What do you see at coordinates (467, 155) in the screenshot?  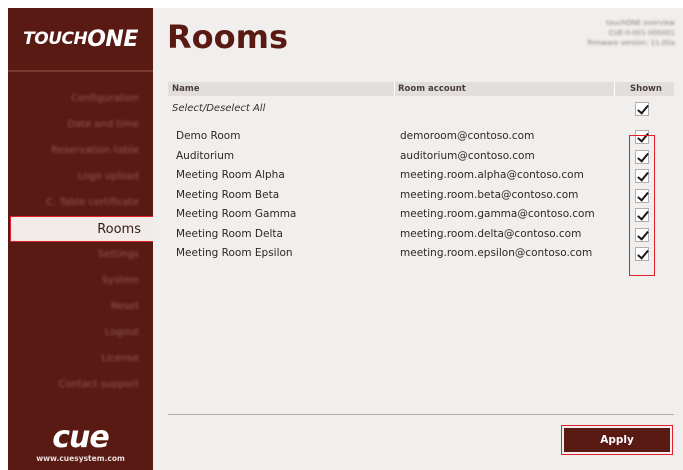 I see `room-account: auditorium@contoso.com` at bounding box center [467, 155].